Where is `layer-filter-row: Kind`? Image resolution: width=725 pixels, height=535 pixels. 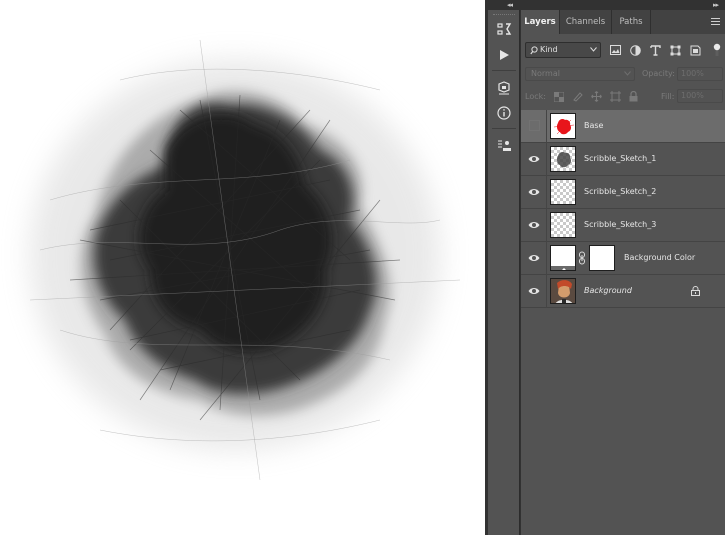
layer-filter-row: Kind is located at coordinates (623, 50).